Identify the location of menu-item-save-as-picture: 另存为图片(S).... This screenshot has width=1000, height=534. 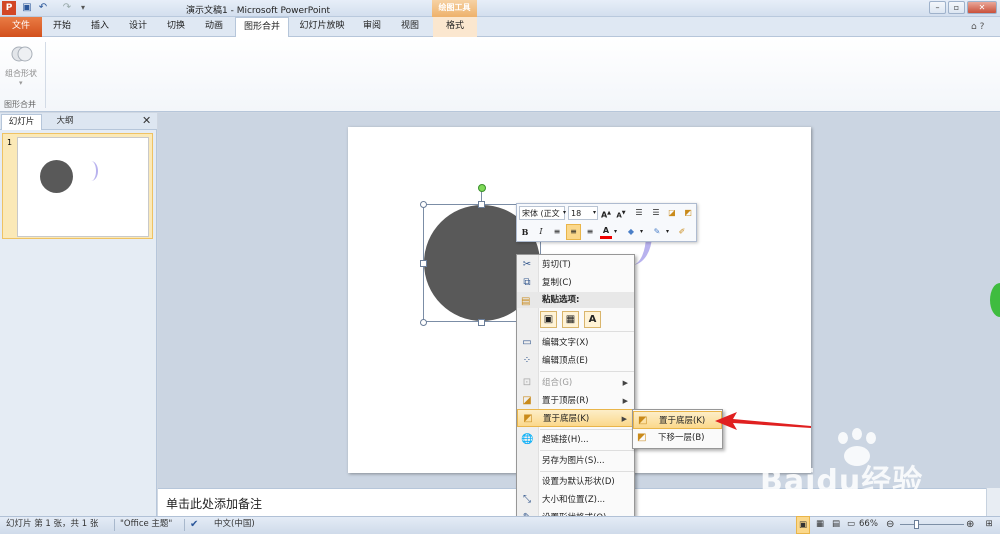
(575, 461).